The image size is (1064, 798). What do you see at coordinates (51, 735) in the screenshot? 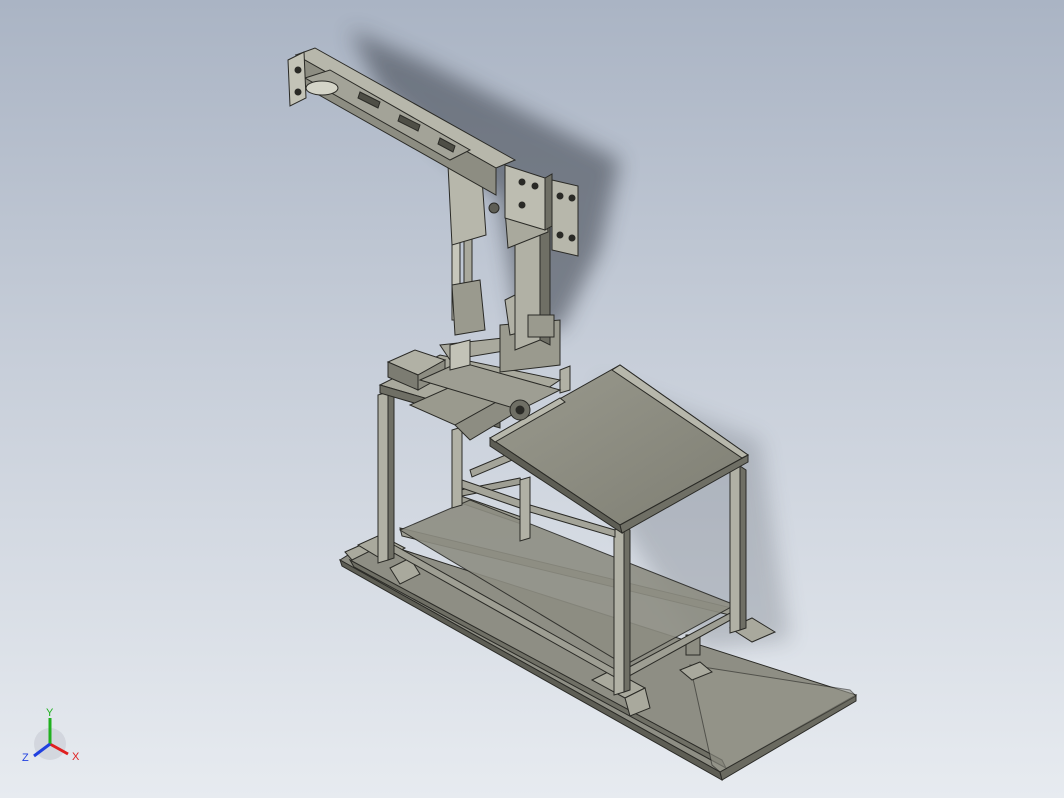
I see `view-triad: X Y Z` at bounding box center [51, 735].